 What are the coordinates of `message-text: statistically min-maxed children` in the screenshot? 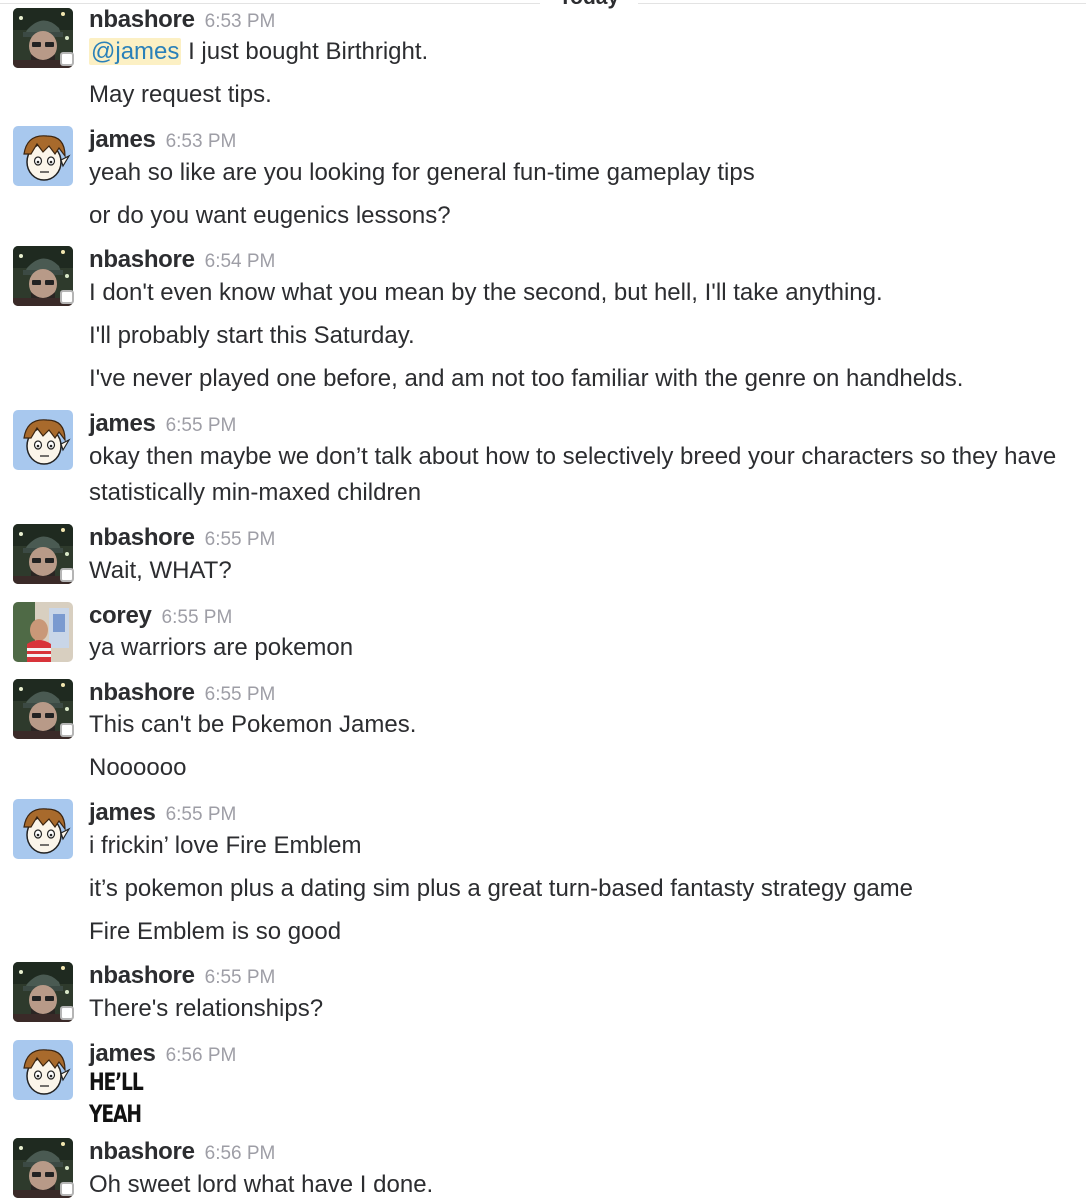 It's located at (255, 492).